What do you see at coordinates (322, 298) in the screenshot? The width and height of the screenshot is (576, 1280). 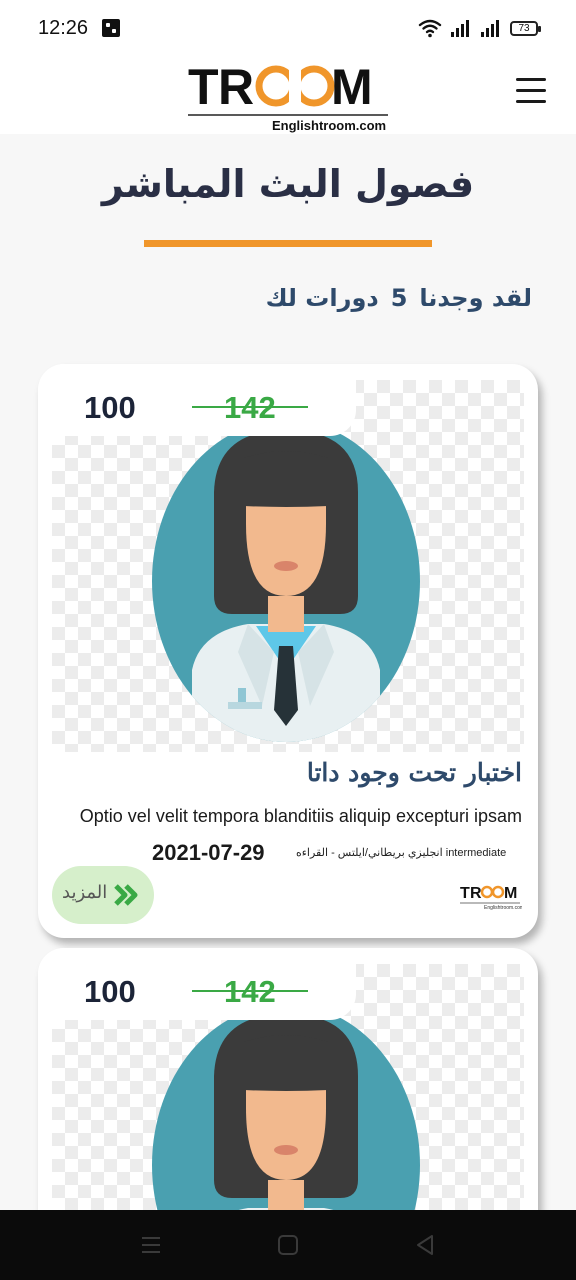 I see `results-suffix: دورات لك` at bounding box center [322, 298].